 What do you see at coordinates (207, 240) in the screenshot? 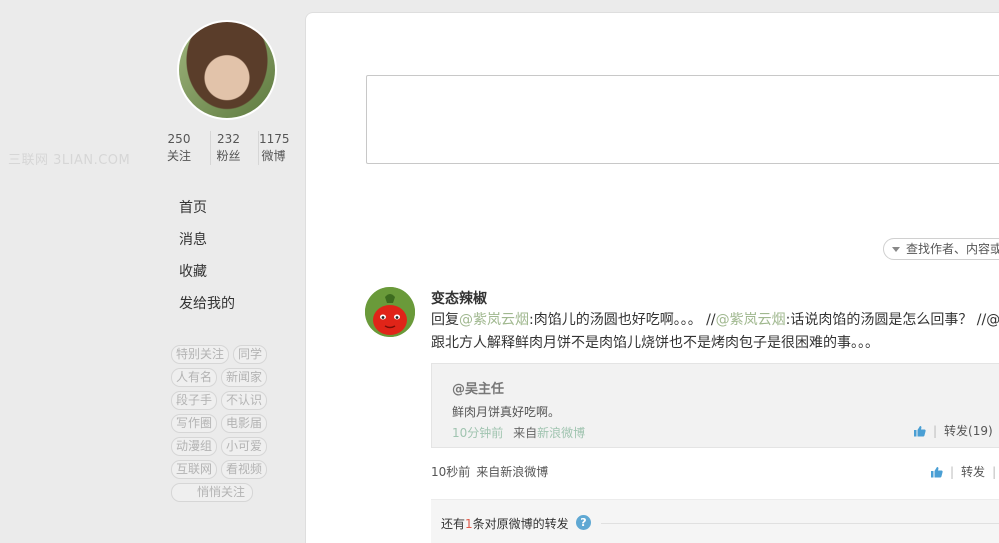
I see `nav-item-messages: 消息` at bounding box center [207, 240].